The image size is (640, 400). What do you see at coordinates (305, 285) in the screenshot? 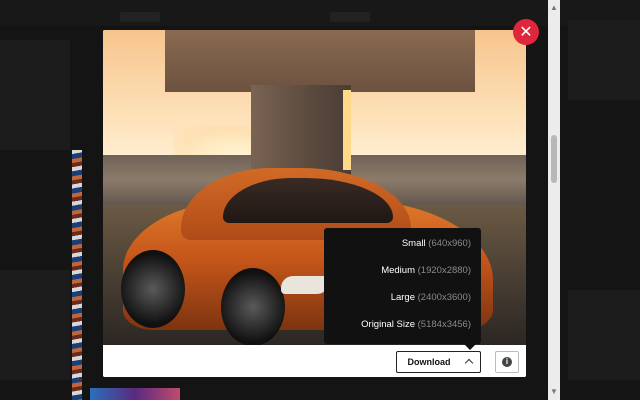
I see `photo-car-headlight` at bounding box center [305, 285].